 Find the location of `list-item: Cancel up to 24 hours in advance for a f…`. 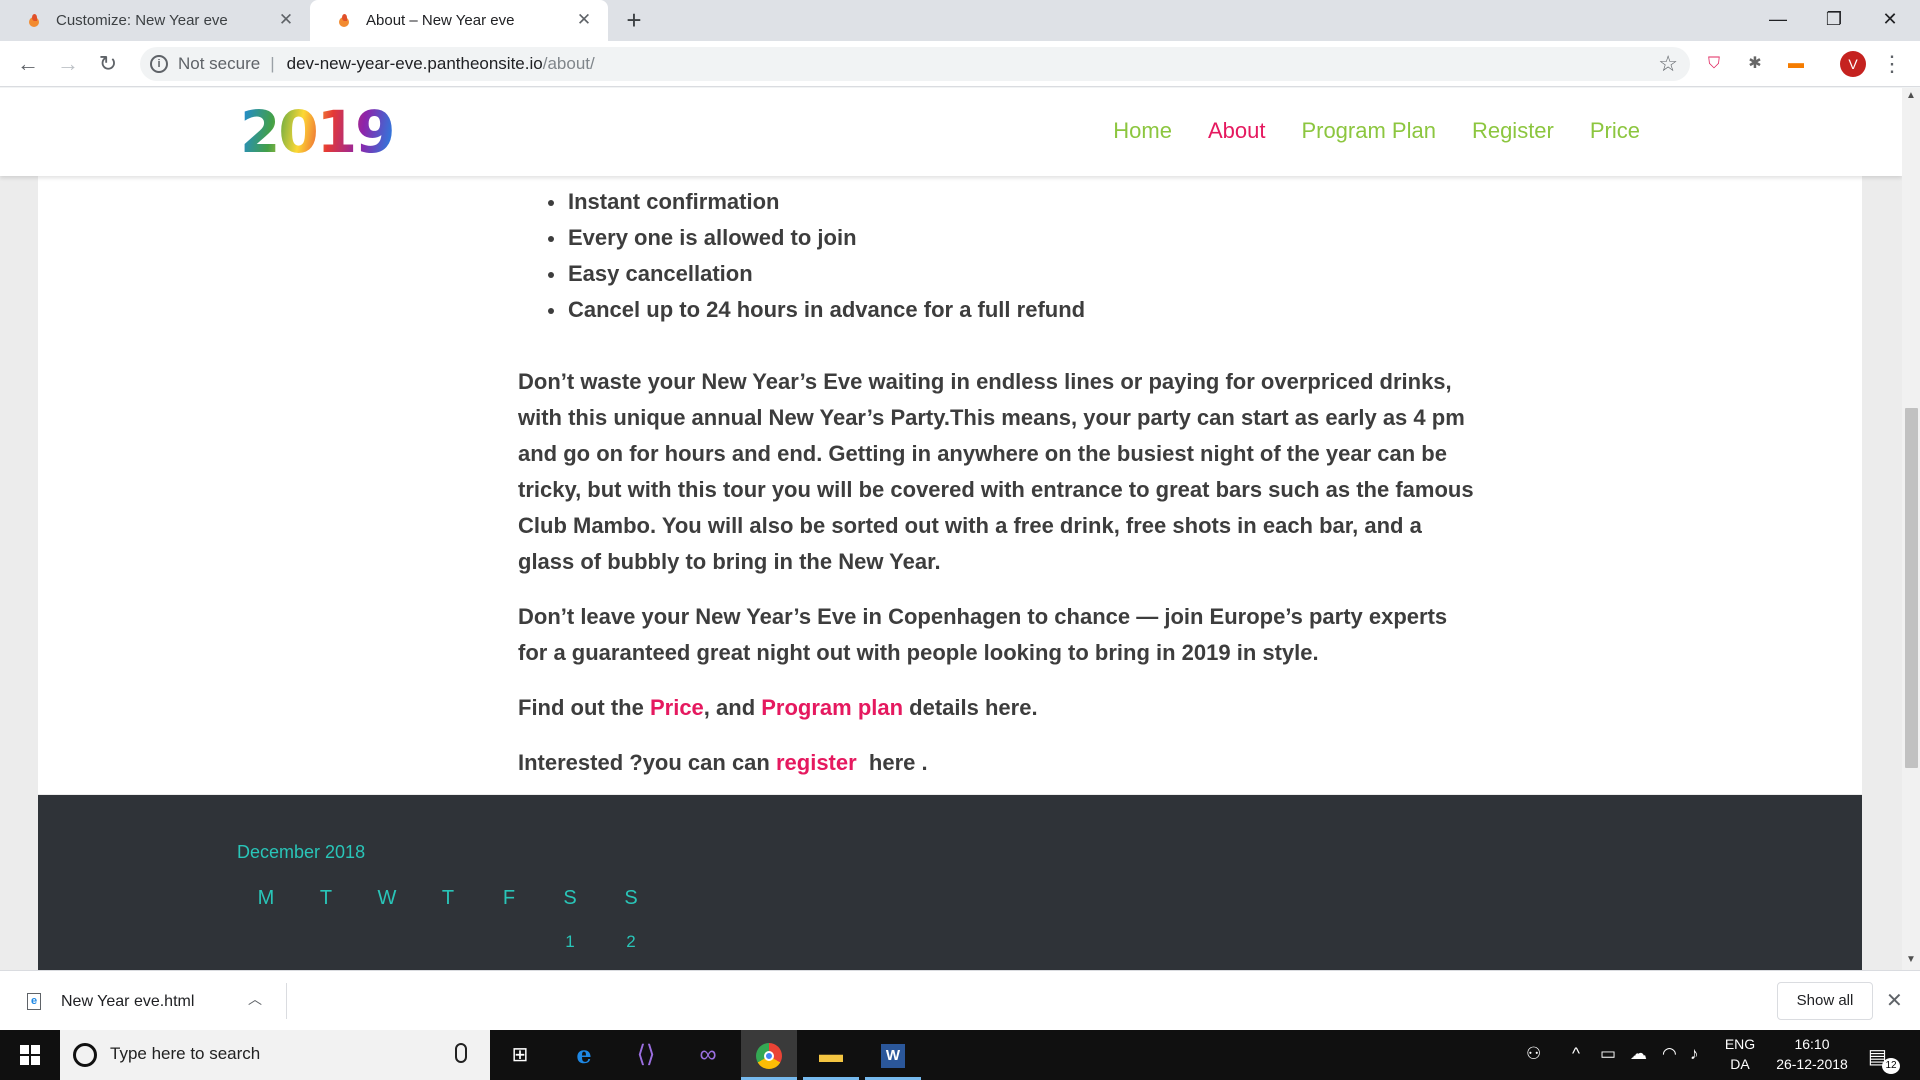

list-item: Cancel up to 24 hours in advance for a f… is located at coordinates (1013, 310).